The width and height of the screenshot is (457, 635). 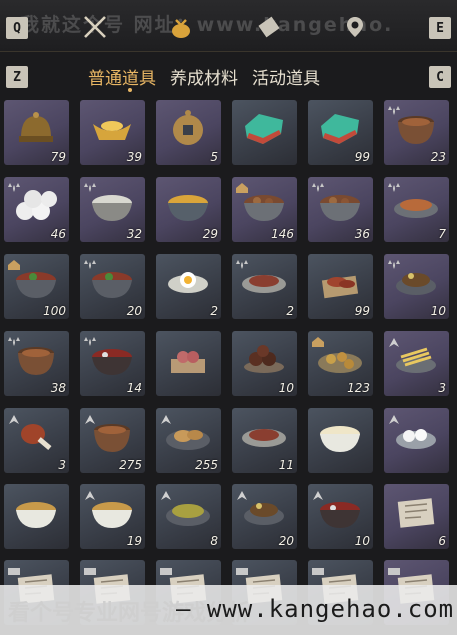 What do you see at coordinates (207, 25) in the screenshot?
I see `watermark-text: 我就这个号 网址：www.kangehao.` at bounding box center [207, 25].